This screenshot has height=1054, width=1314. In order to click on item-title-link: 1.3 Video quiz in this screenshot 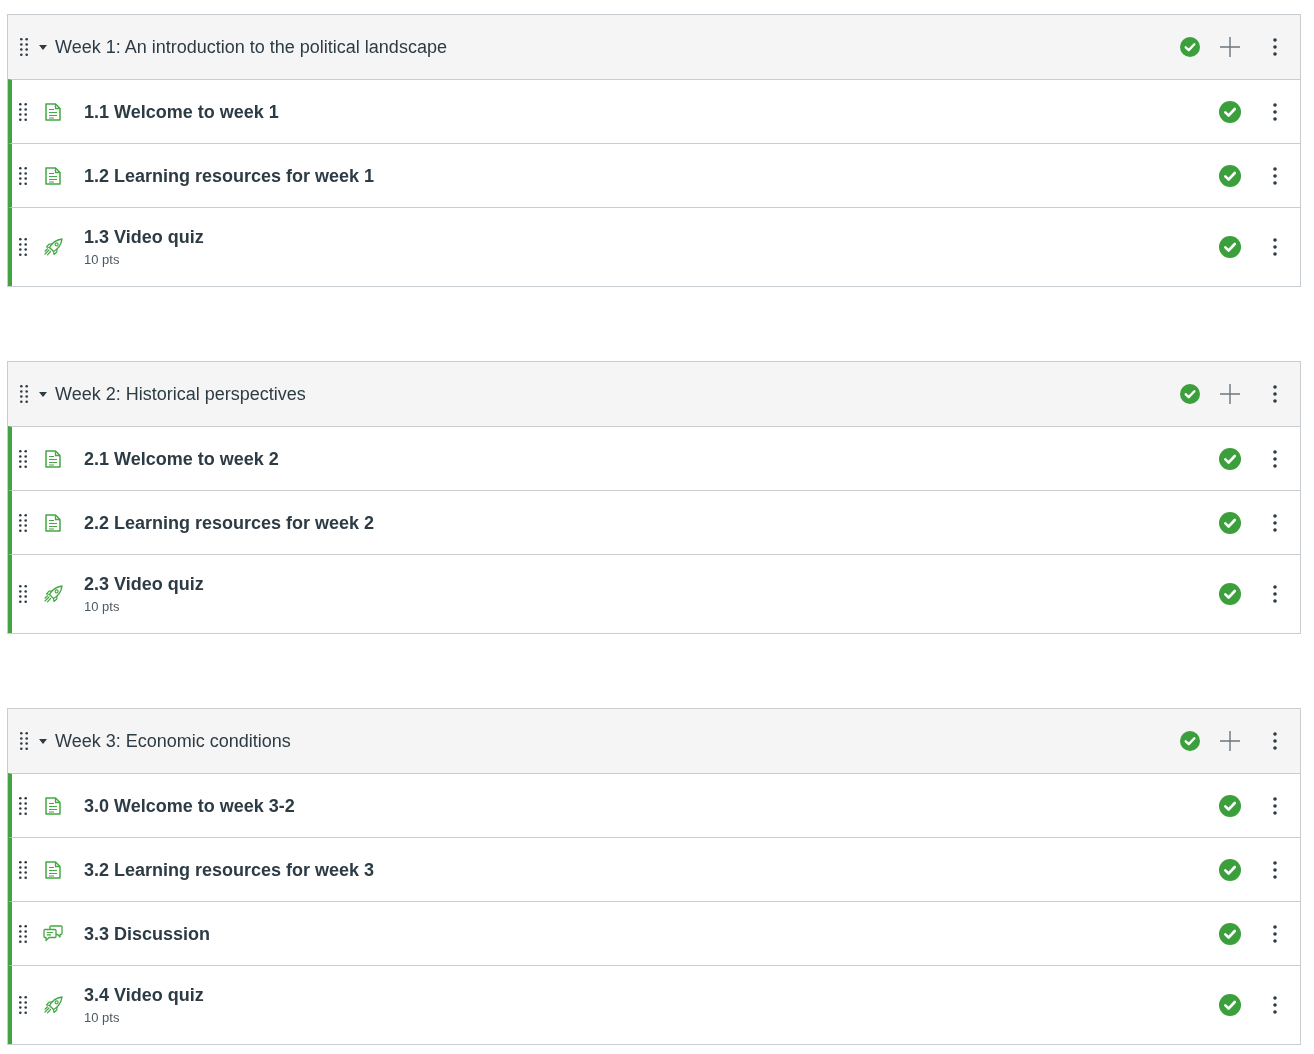, I will do `click(144, 237)`.